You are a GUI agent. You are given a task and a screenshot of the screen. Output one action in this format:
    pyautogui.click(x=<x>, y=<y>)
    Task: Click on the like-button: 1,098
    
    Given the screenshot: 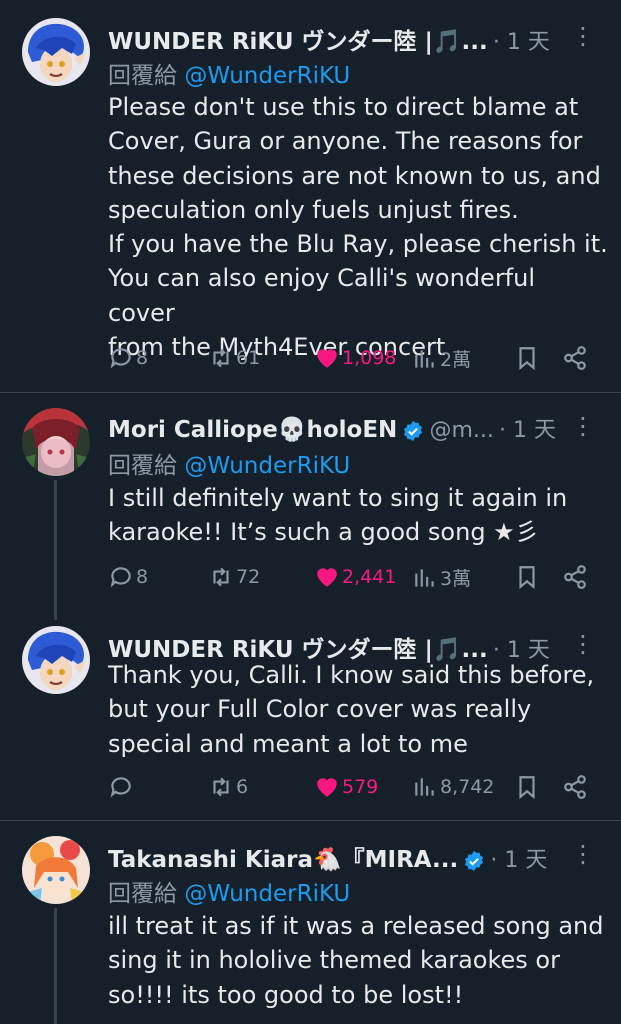 What is the action you would take?
    pyautogui.click(x=355, y=358)
    